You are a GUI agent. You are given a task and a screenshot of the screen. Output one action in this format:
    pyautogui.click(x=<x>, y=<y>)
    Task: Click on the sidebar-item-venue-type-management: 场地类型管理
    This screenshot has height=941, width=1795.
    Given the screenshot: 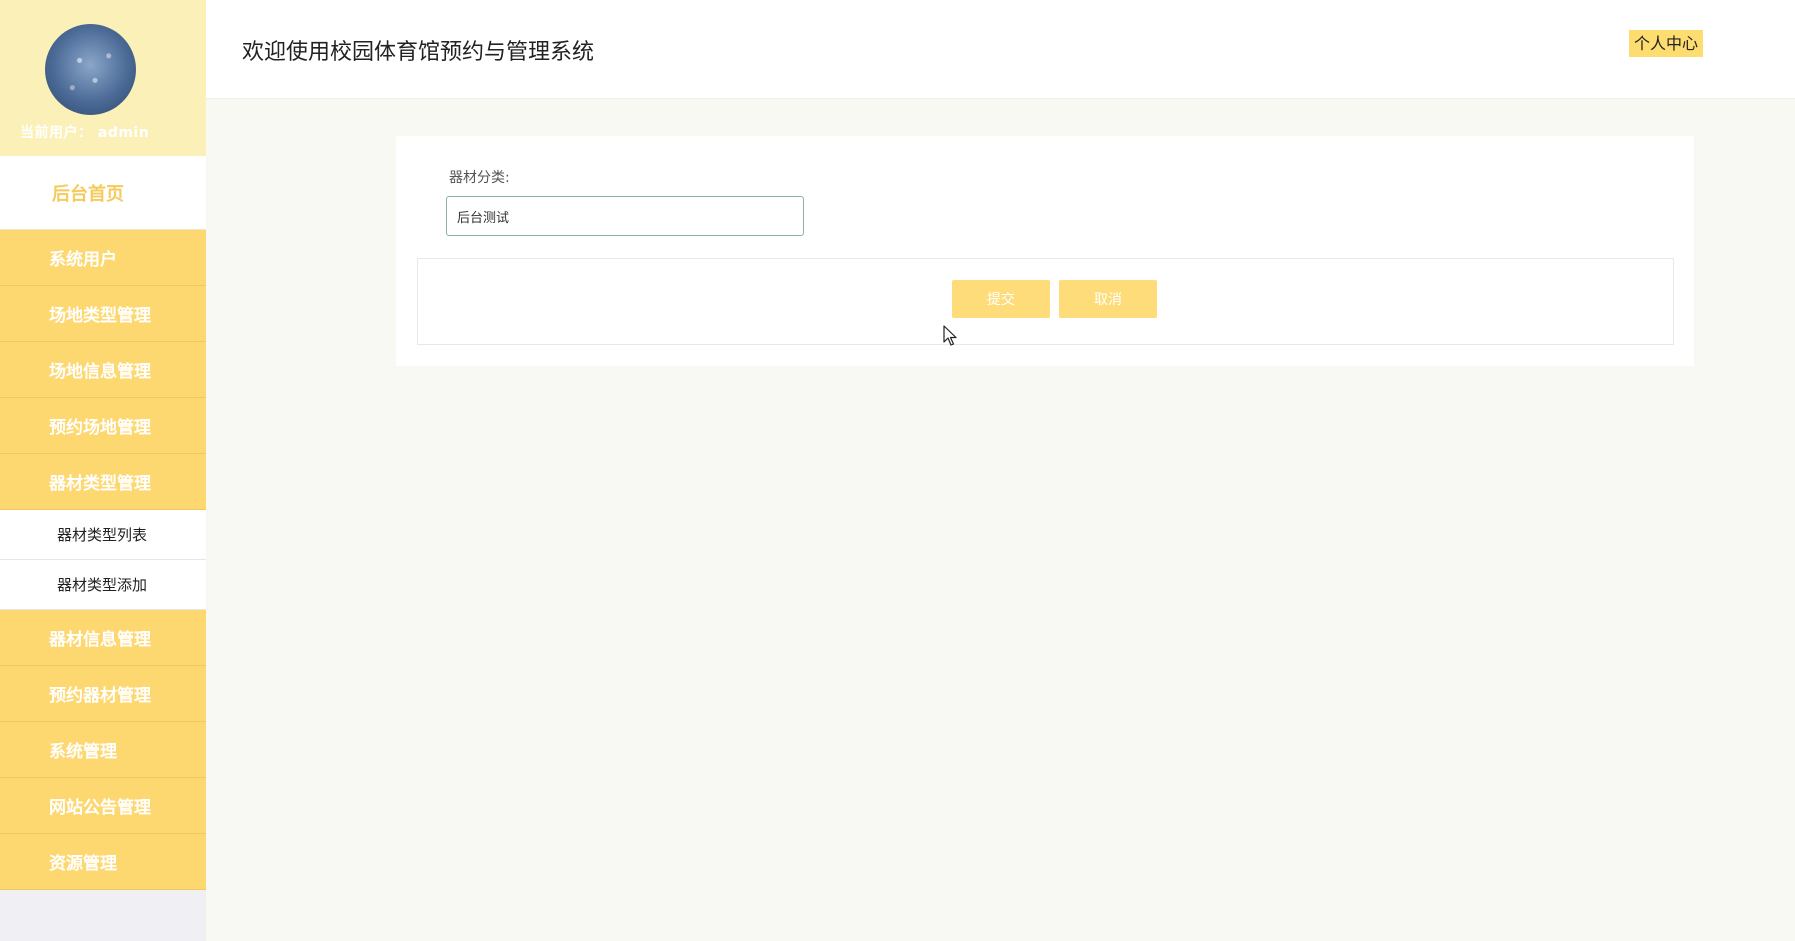 What is the action you would take?
    pyautogui.click(x=103, y=314)
    